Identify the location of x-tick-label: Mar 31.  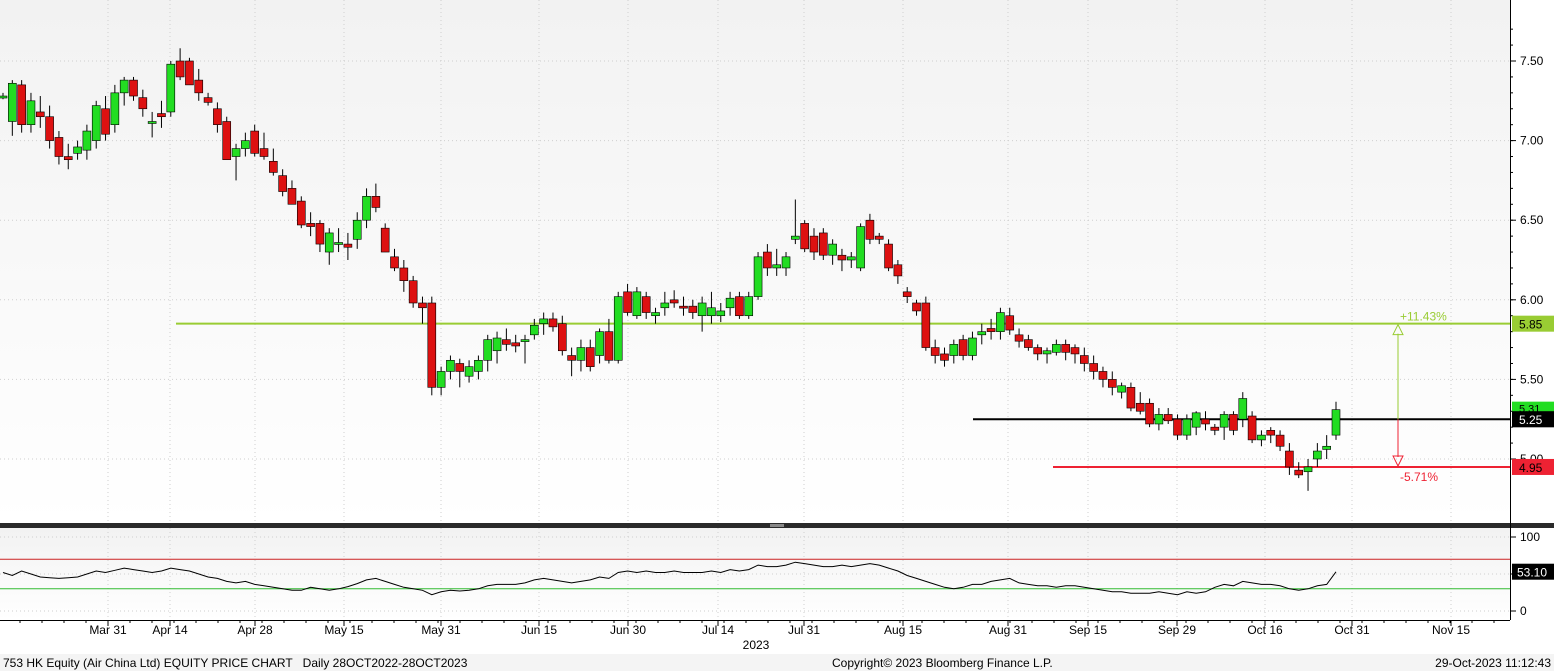
(108, 630).